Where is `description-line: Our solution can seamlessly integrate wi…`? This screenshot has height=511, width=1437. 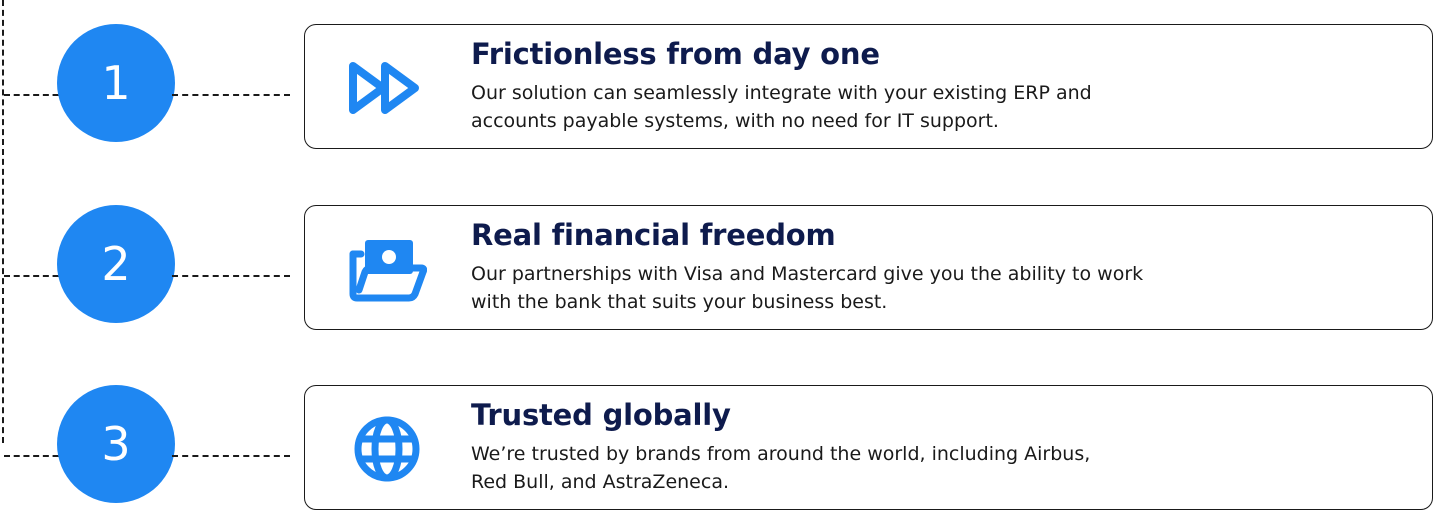 description-line: Our solution can seamlessly integrate wi… is located at coordinates (781, 93).